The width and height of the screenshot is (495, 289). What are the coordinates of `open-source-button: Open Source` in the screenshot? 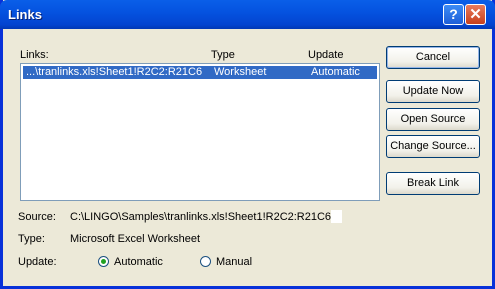 It's located at (433, 119).